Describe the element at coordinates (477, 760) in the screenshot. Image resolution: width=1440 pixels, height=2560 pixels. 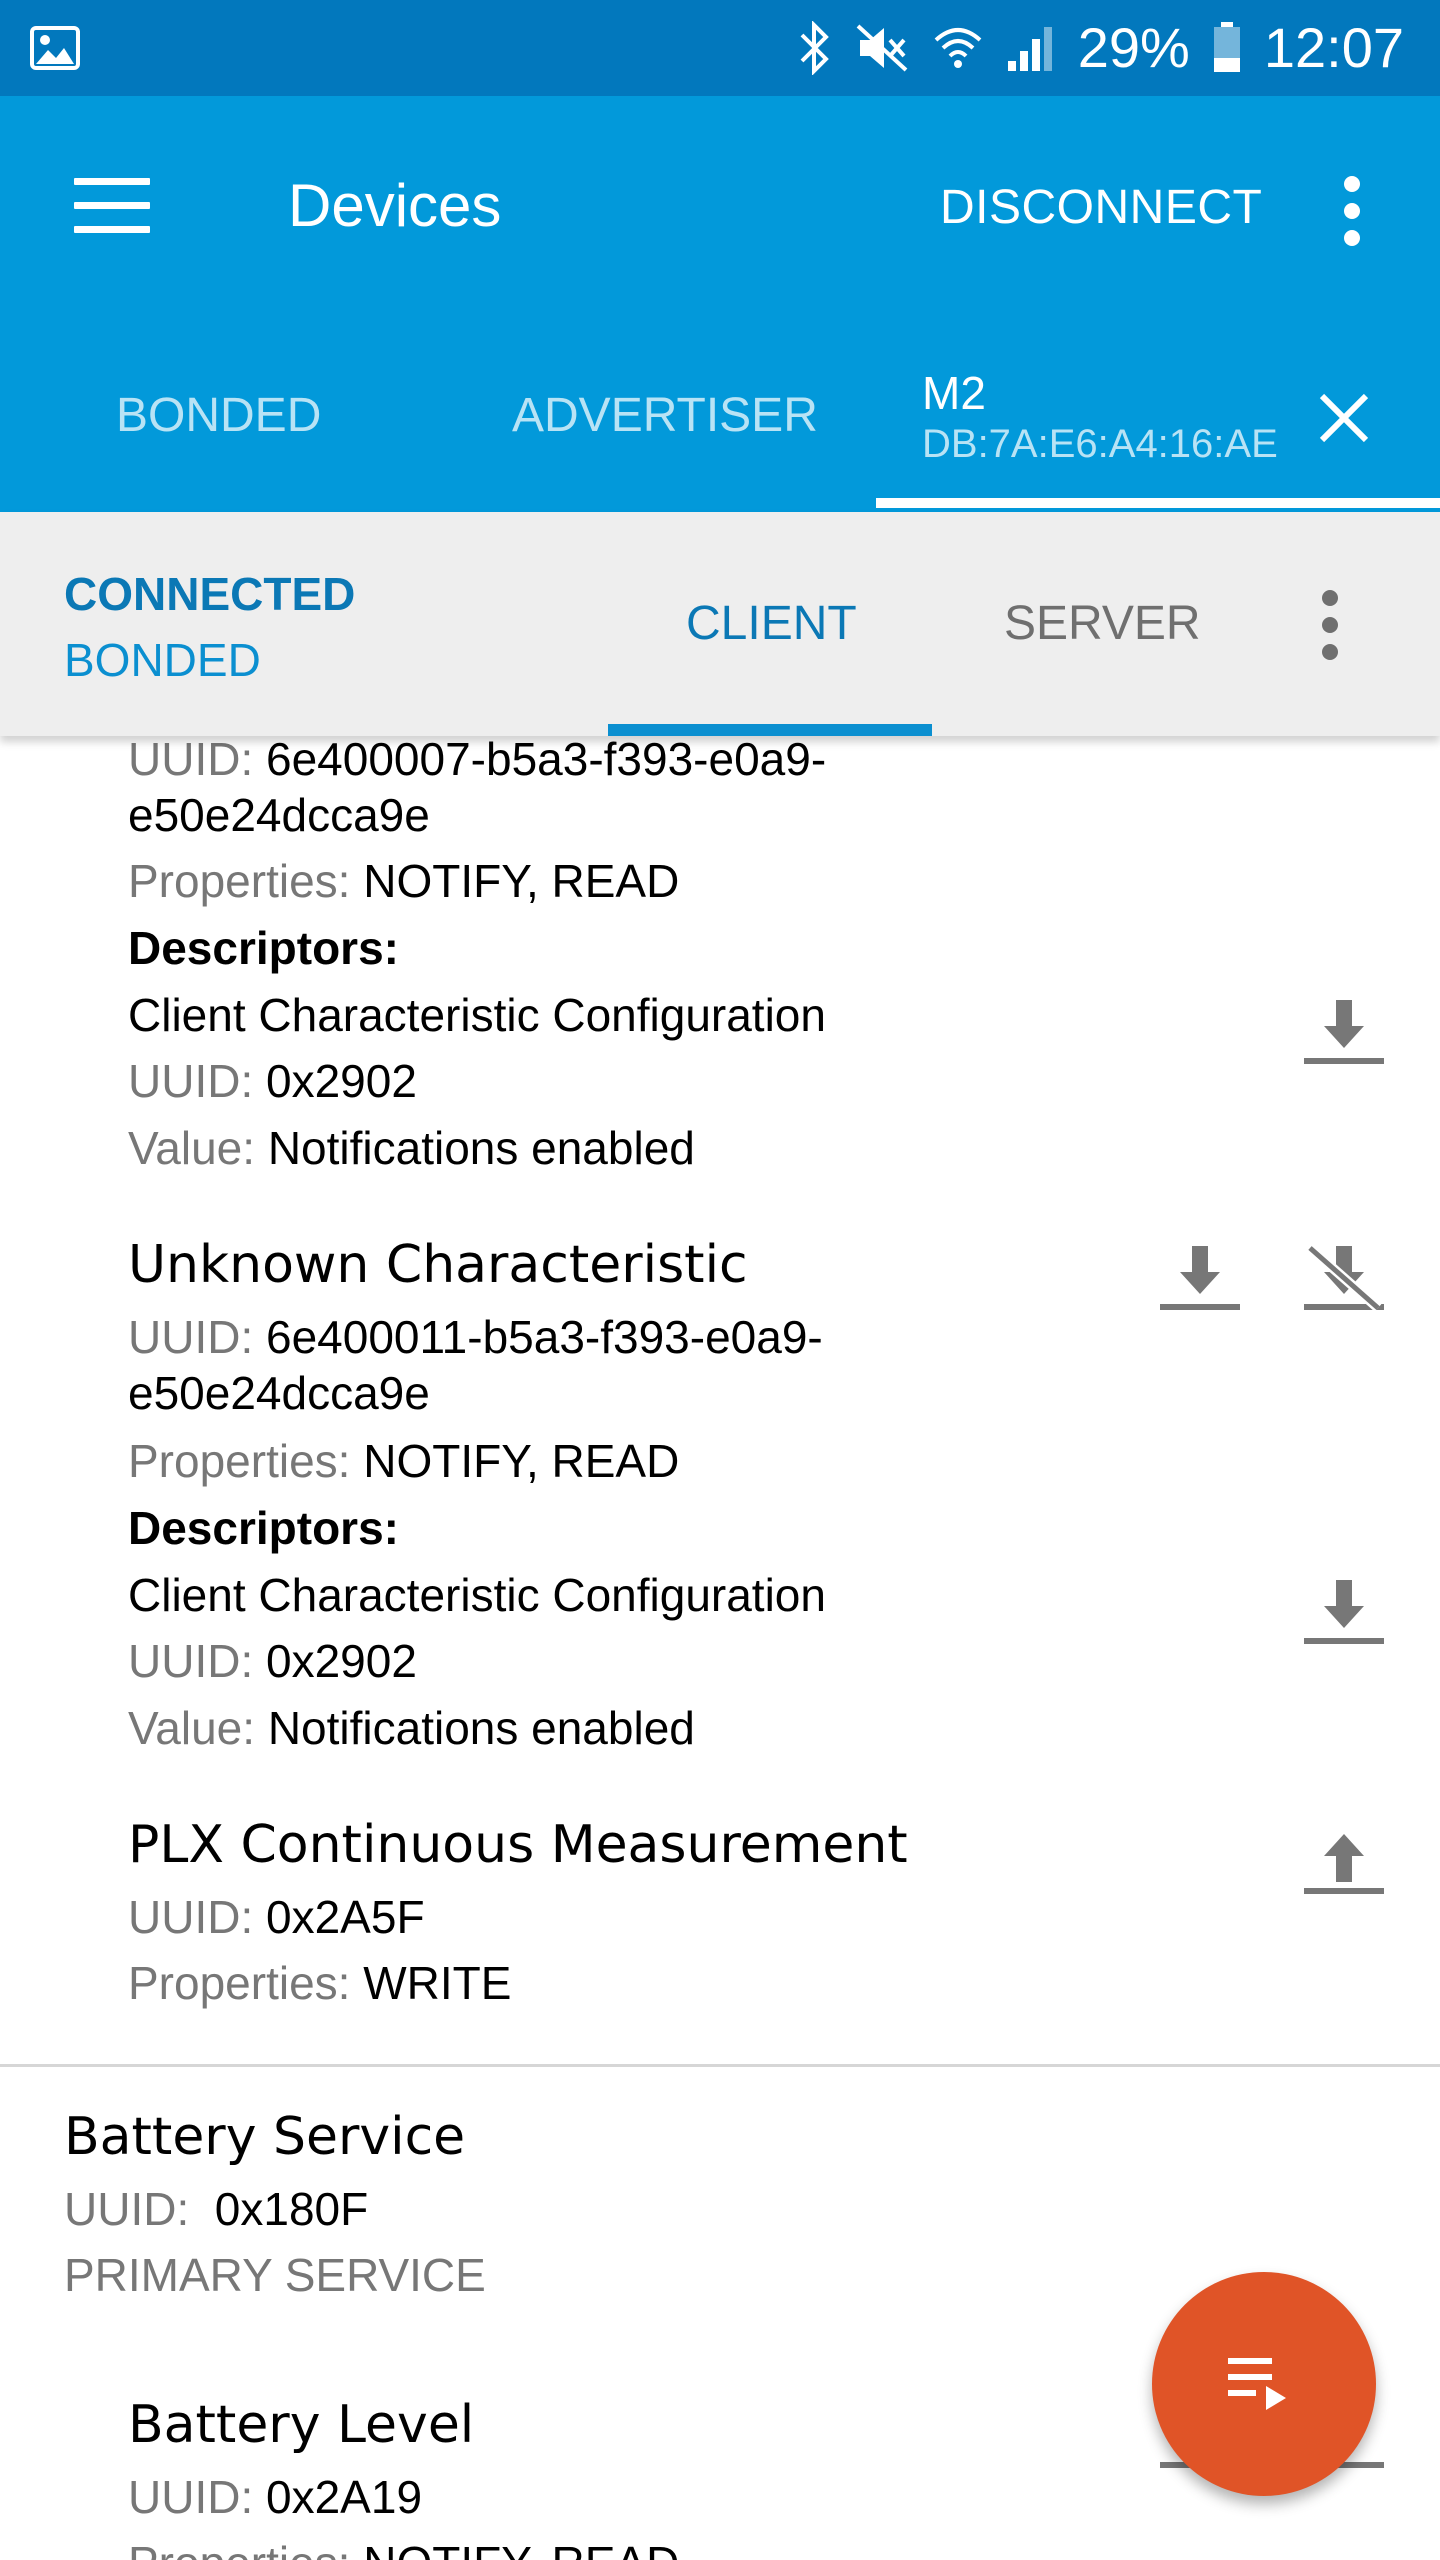
I see `characteristic-uuid: UUID: 6e400007-b5a3-f393-e0a9-` at that location.